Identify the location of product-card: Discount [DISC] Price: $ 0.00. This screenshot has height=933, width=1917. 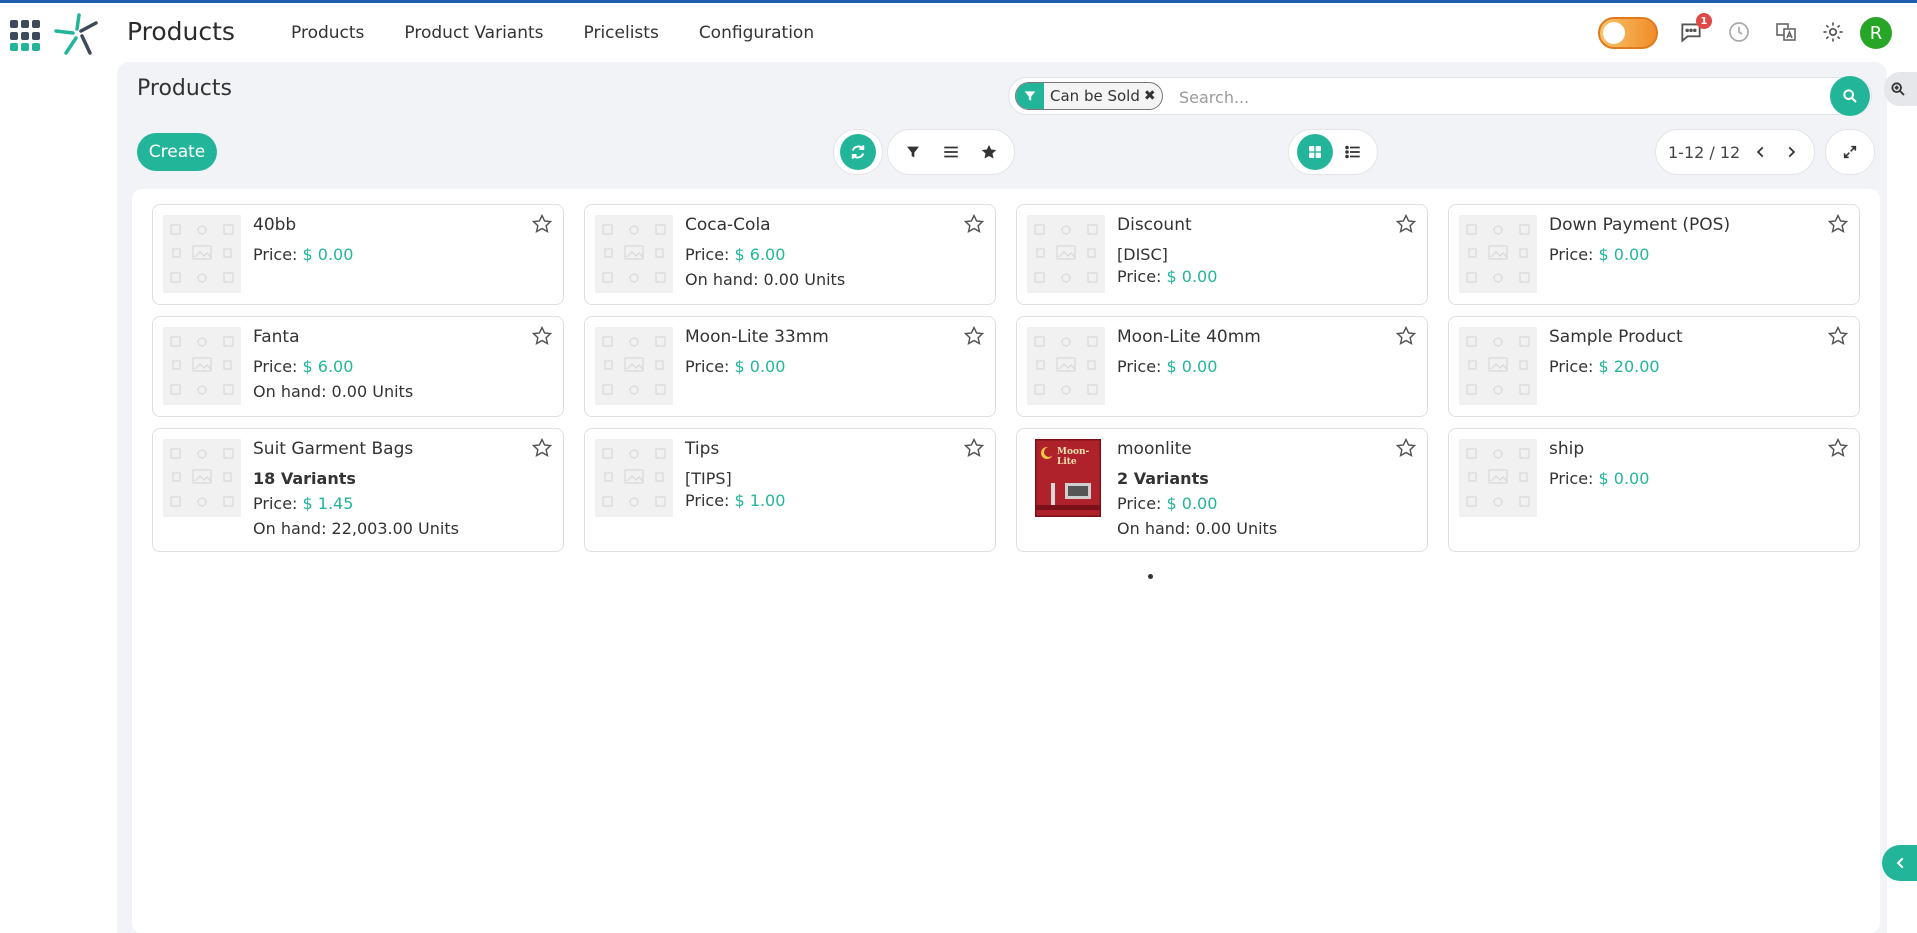
(1222, 254).